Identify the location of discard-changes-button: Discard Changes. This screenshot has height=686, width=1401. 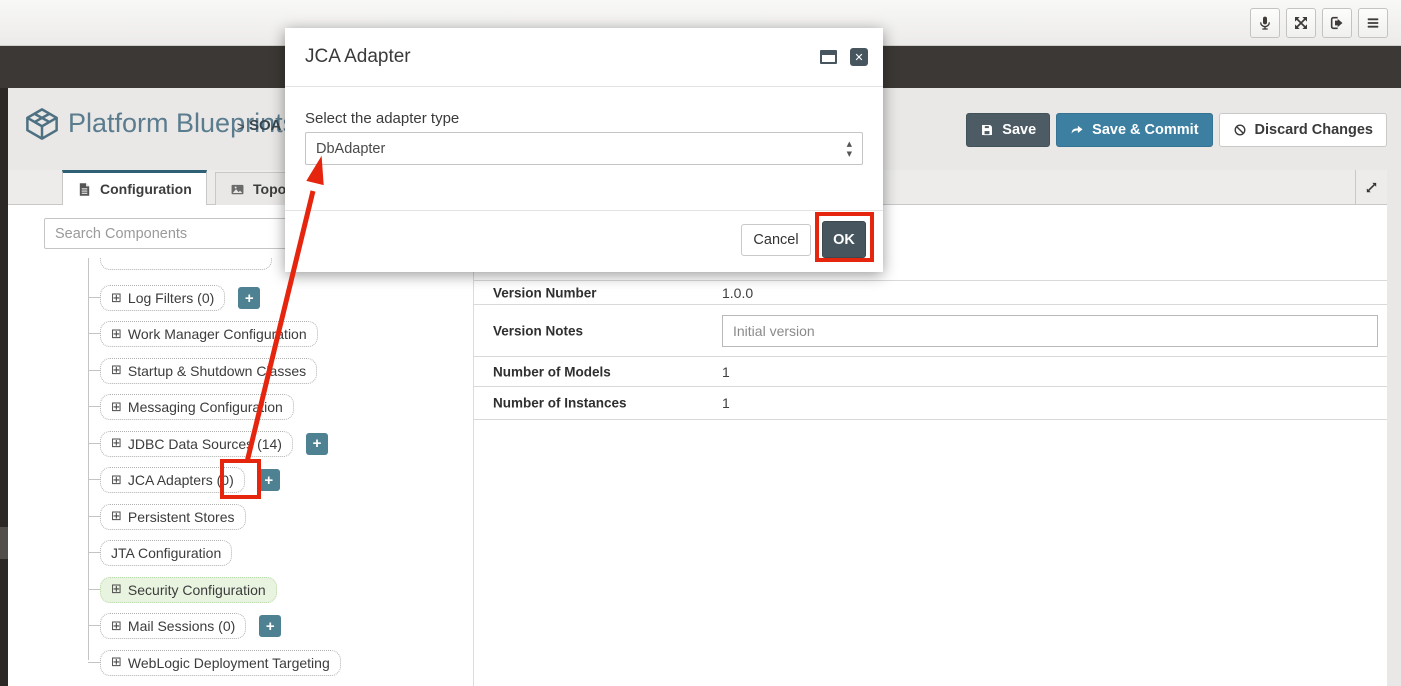
(1302, 130).